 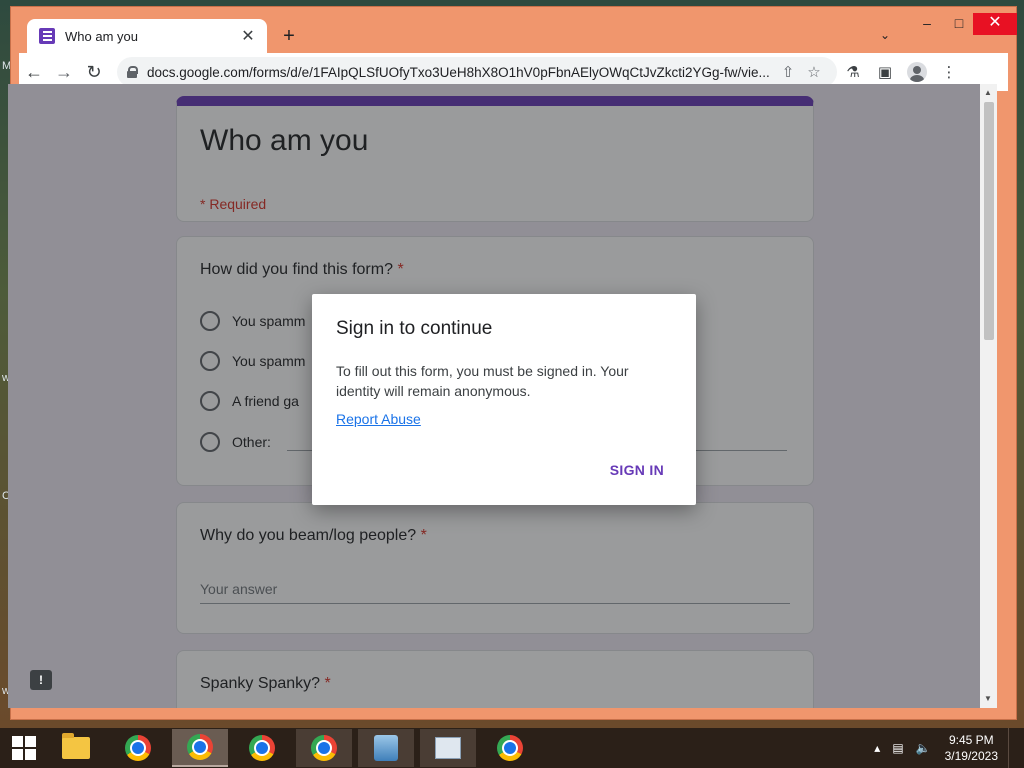 I want to click on scroll-thumb, so click(x=989, y=221).